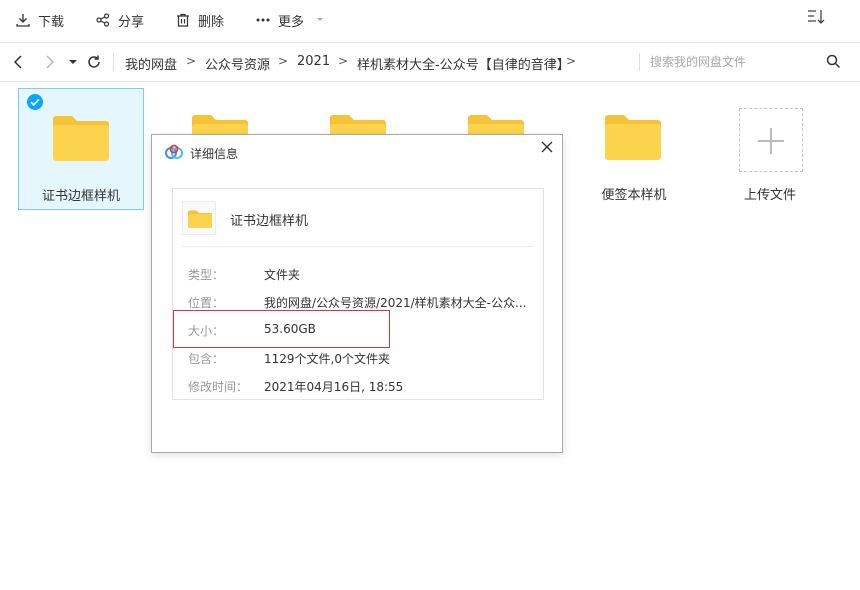 This screenshot has width=860, height=590. Describe the element at coordinates (430, 20) in the screenshot. I see `toolbar: 下载 分享 删除 更多` at that location.